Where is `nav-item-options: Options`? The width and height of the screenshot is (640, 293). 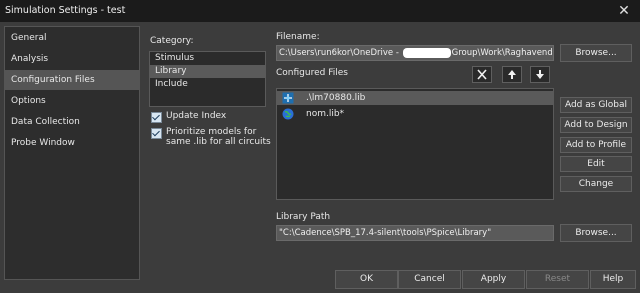
nav-item-options: Options is located at coordinates (72, 101).